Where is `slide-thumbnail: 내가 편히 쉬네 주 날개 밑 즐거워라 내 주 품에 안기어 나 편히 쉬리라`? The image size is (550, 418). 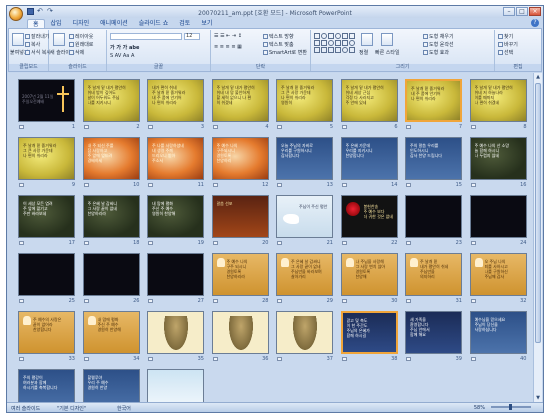
slide-thumbnail: 내가 편히 쉬네 주 날개 밑 즐거워라 내 주 품에 안기어 나 편히 쉬리라 is located at coordinates (175, 100).